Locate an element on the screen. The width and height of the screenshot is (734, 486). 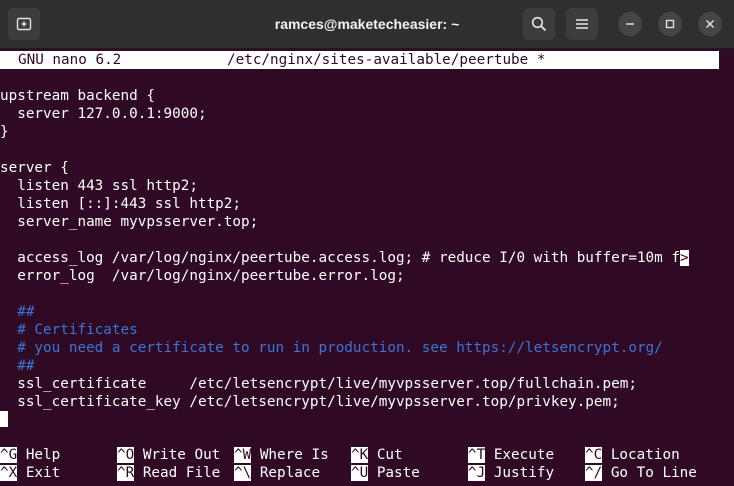
menu-button is located at coordinates (582, 24).